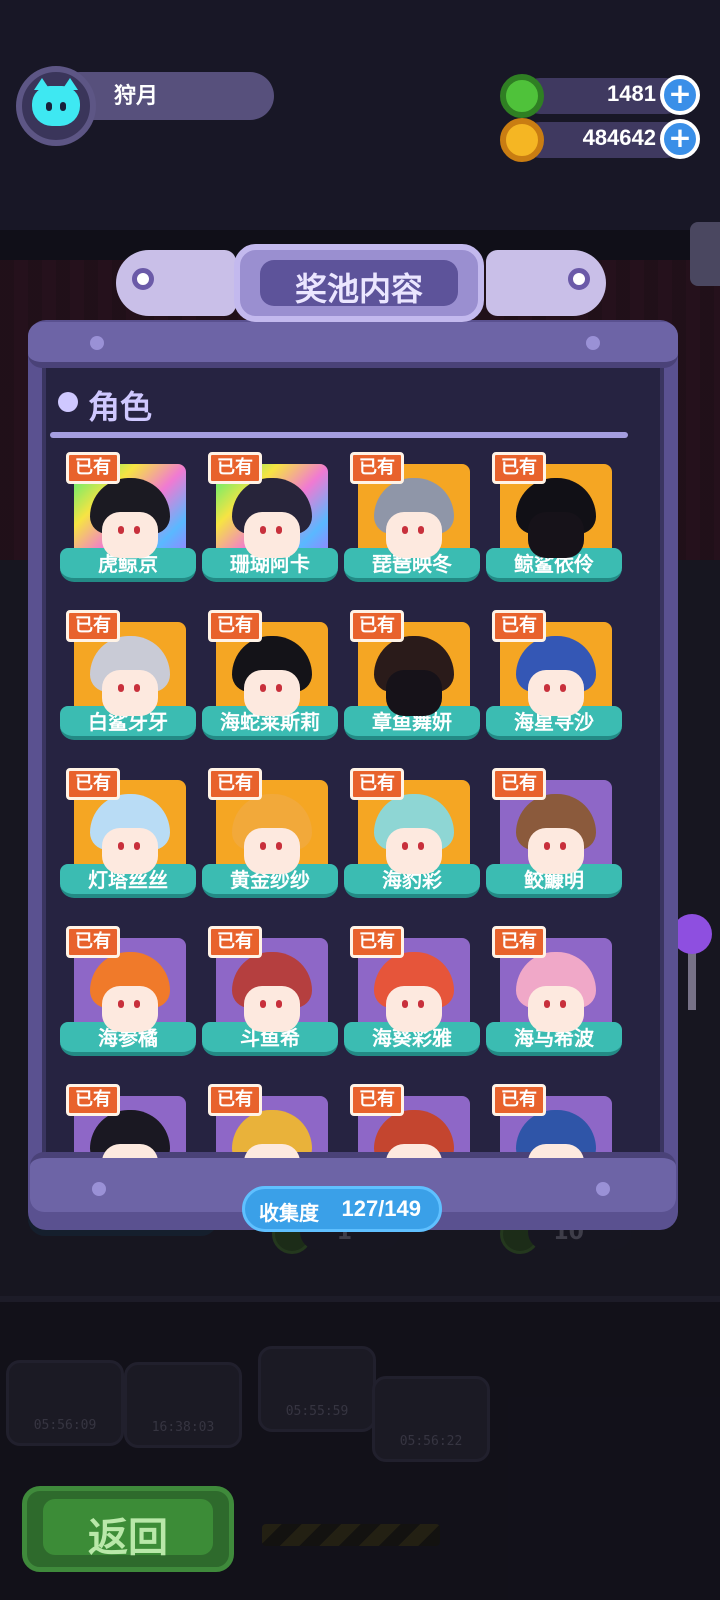  What do you see at coordinates (120, 407) in the screenshot?
I see `section-title: 角色` at bounding box center [120, 407].